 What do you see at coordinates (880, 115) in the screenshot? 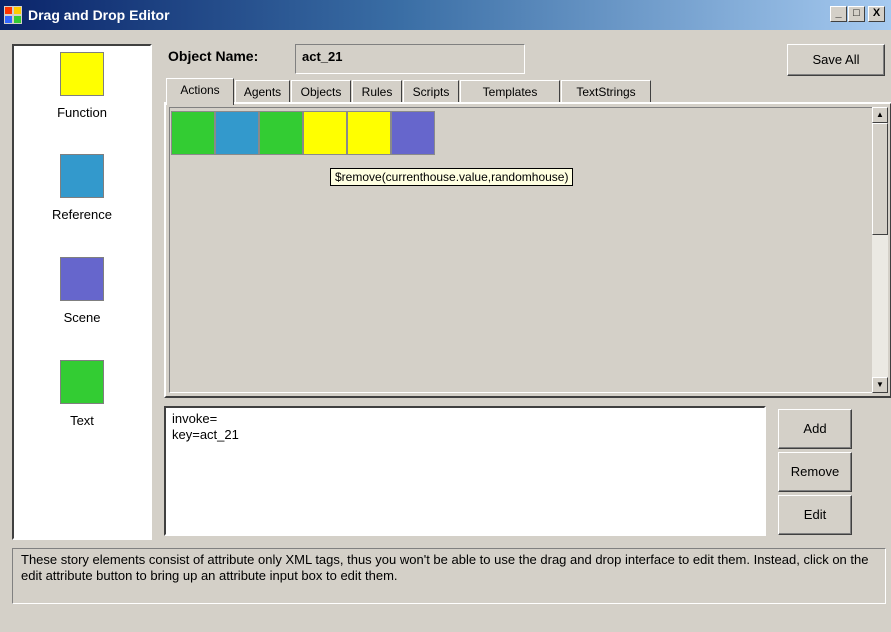
I see `scroll-up-button: ▲` at bounding box center [880, 115].